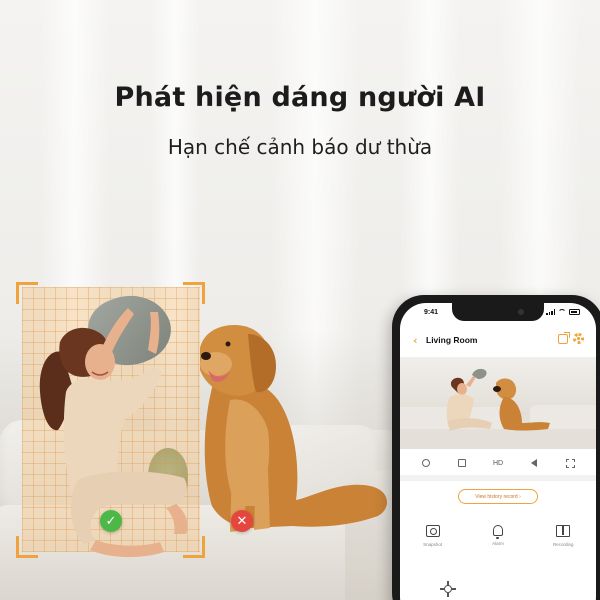 This screenshot has width=600, height=600. I want to click on player-controls: HD, so click(498, 463).